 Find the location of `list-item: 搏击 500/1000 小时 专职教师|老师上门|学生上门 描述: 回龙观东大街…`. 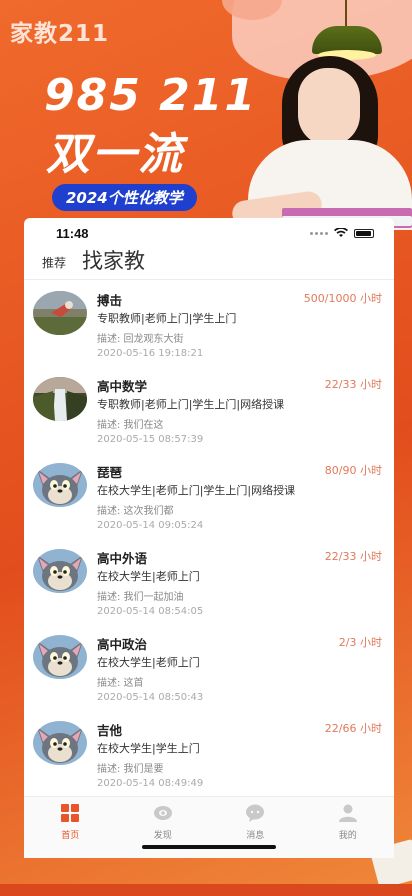

list-item: 搏击 500/1000 小时 专职教师|老师上门|学生上门 描述: 回龙观东大街… is located at coordinates (209, 324).